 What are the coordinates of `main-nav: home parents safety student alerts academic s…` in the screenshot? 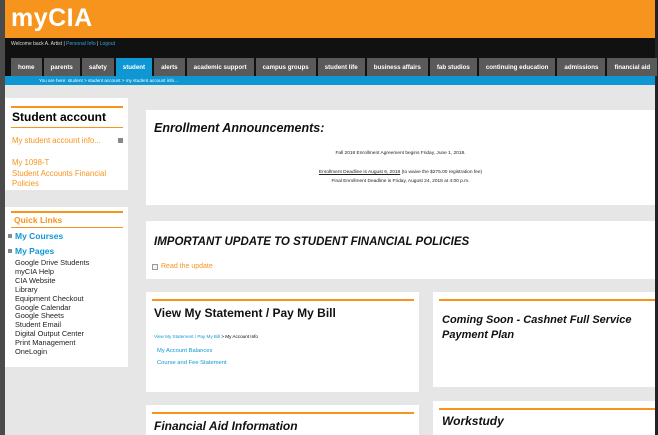 It's located at (331, 63).